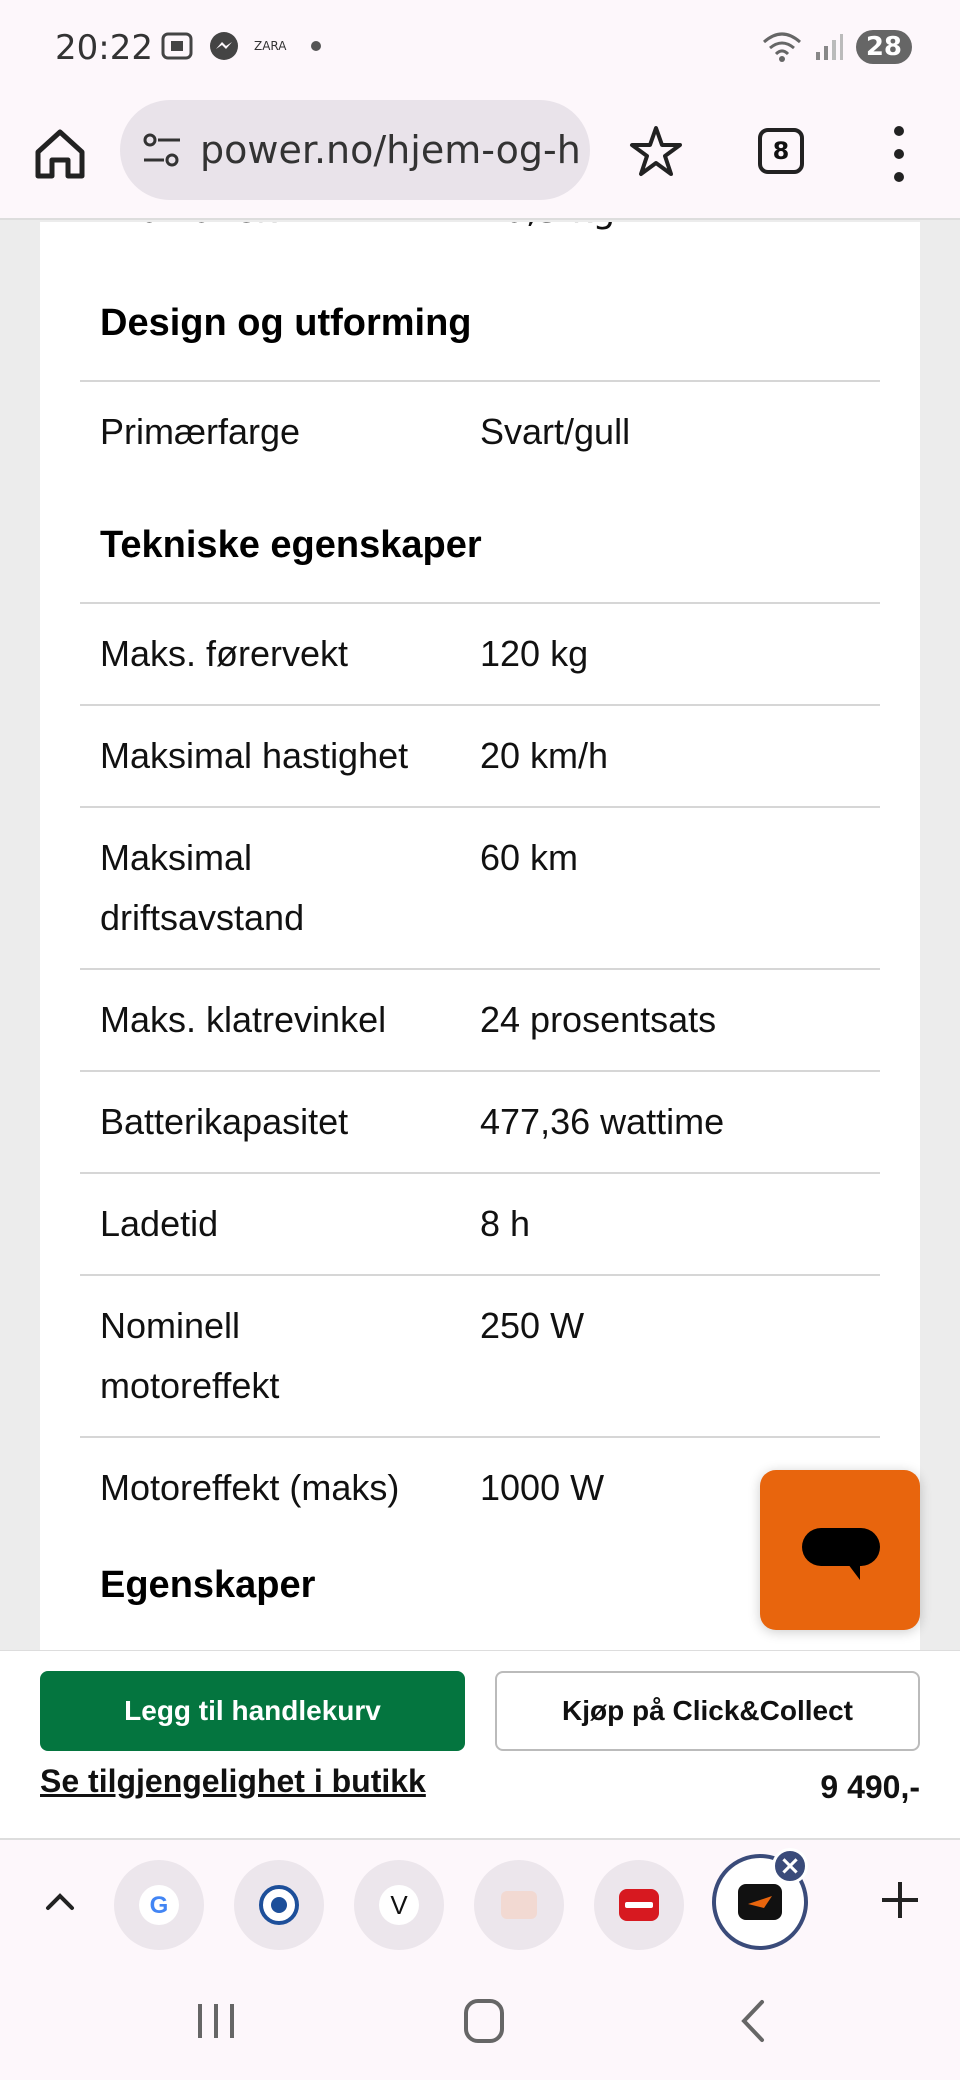 This screenshot has height=2080, width=960. I want to click on tab-strip: G V ×, so click(480, 1899).